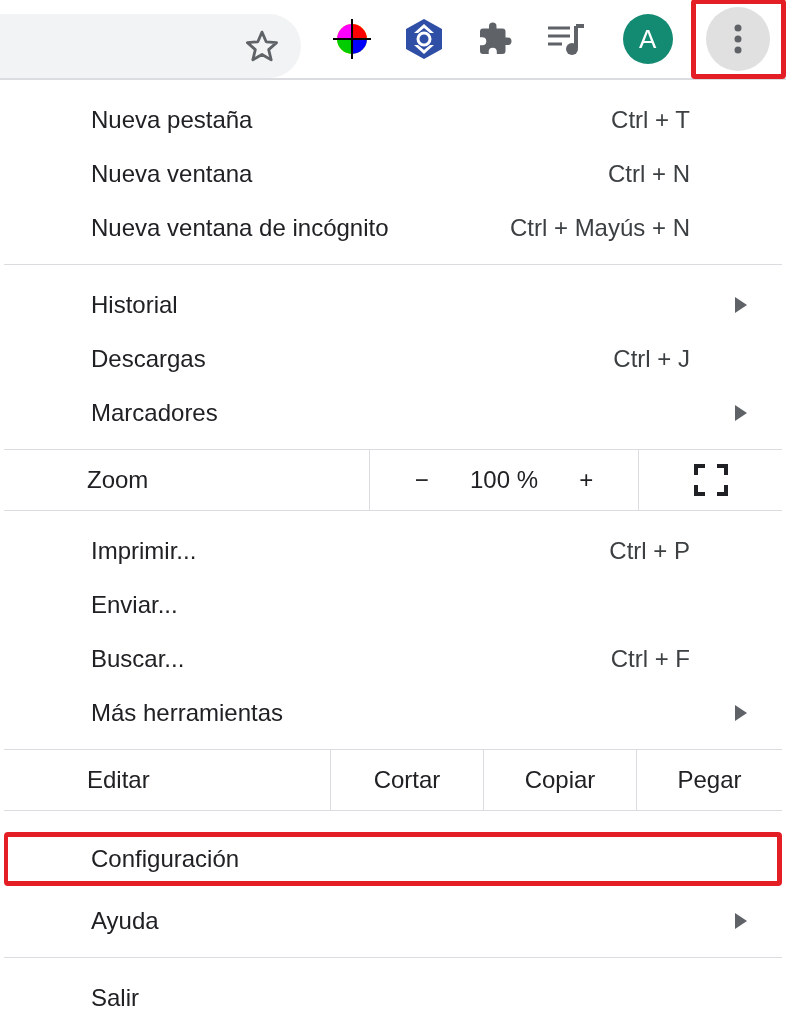 This screenshot has width=786, height=1024. I want to click on menu-item-label: Descargas, so click(149, 359).